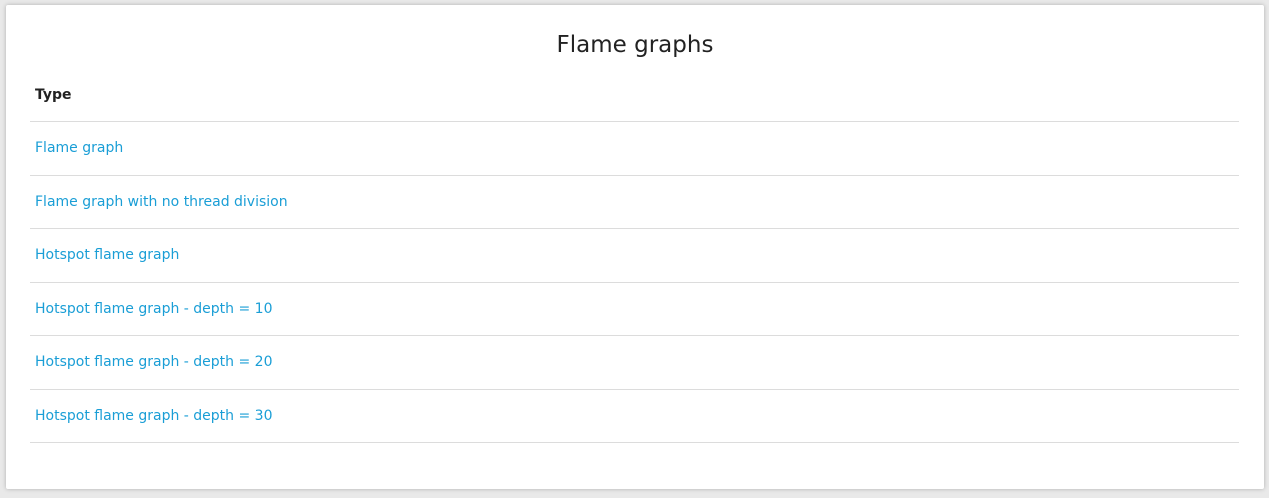 The height and width of the screenshot is (498, 1269). I want to click on link-hotspot-flame-graph-depth-20: Hotspot flame graph - depth = 20, so click(154, 362).